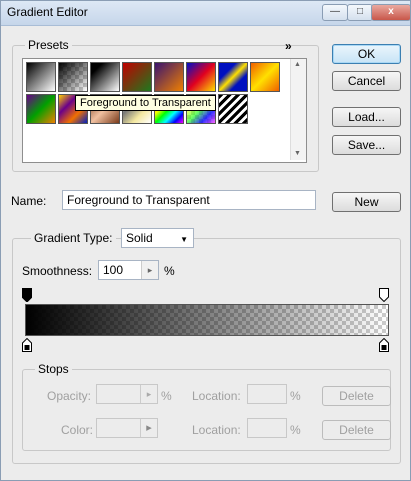 The height and width of the screenshot is (481, 411). I want to click on ok-button: OK, so click(366, 54).